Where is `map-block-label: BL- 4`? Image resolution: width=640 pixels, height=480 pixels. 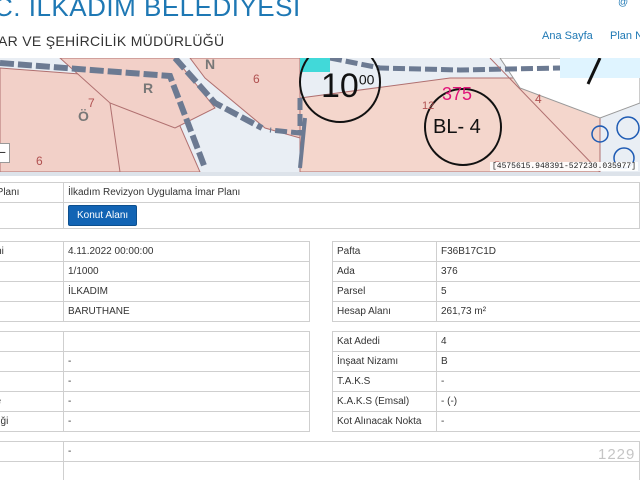 map-block-label: BL- 4 is located at coordinates (457, 127).